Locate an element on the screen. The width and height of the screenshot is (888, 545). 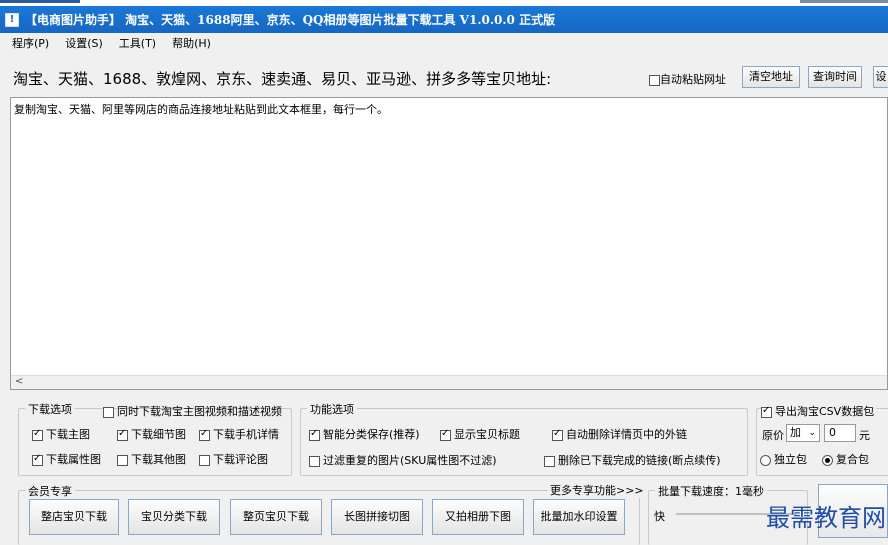
remove-links-label: 自动删除详情页中的外链 is located at coordinates (626, 434).